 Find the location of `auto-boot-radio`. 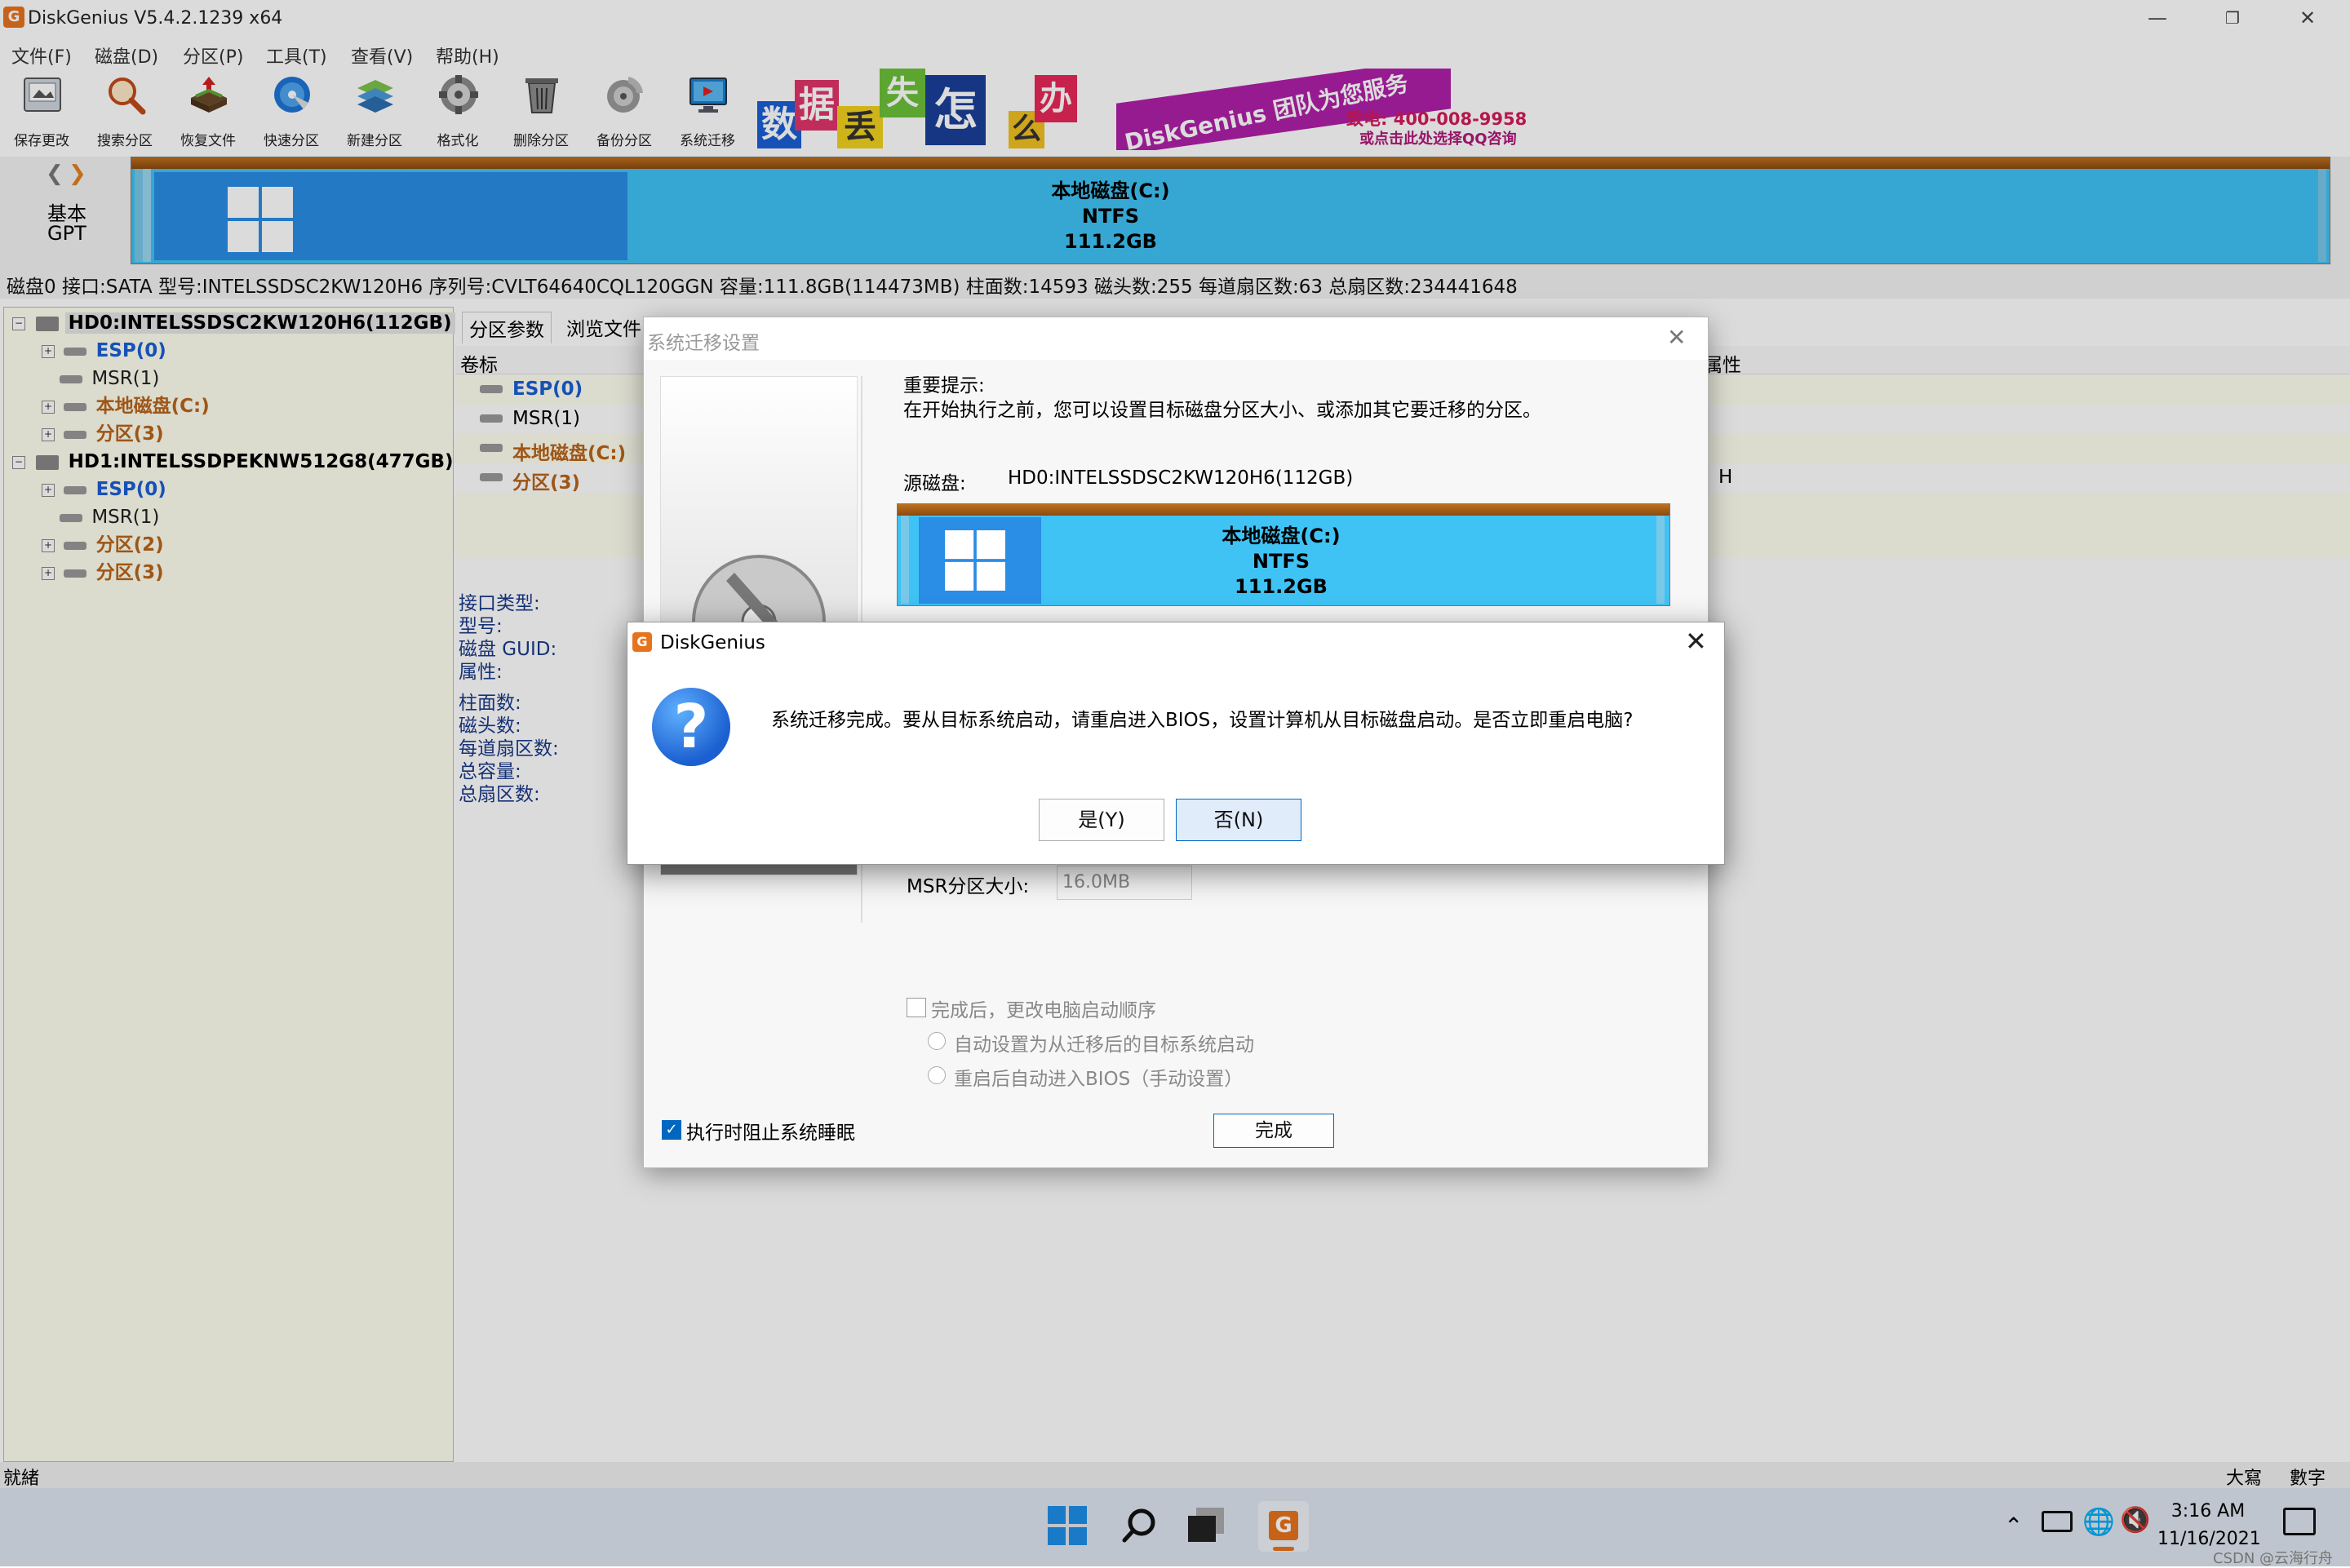

auto-boot-radio is located at coordinates (937, 1041).